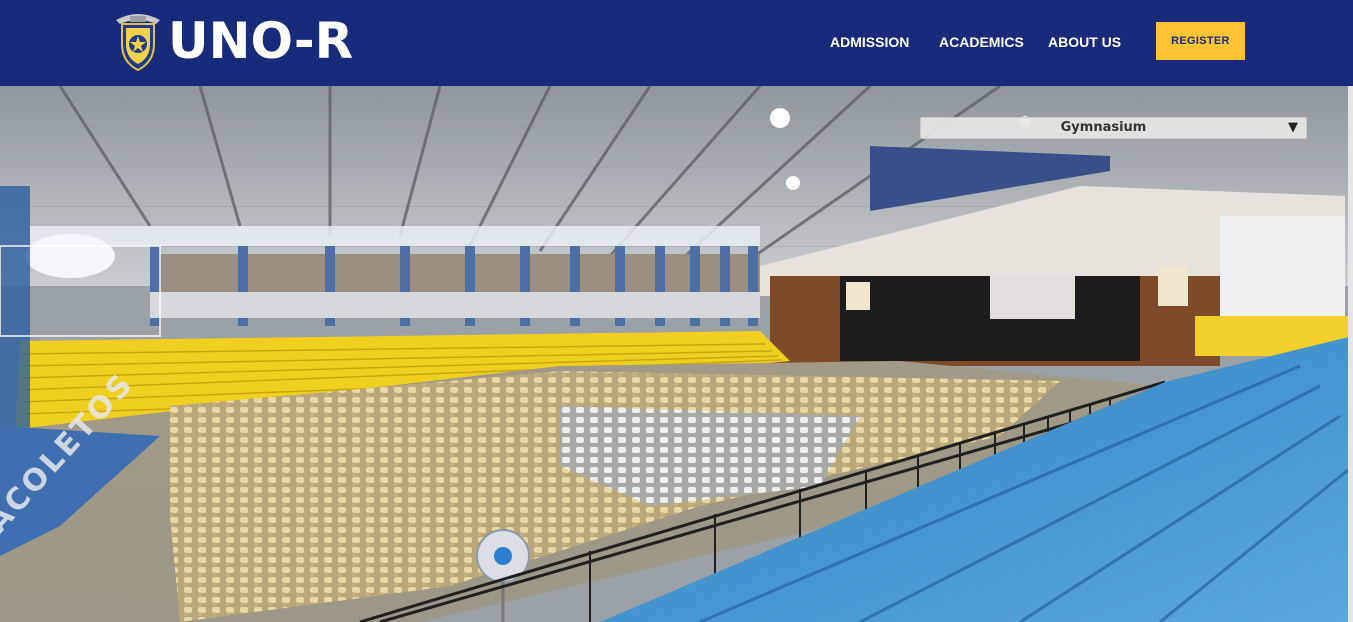 This screenshot has height=622, width=1353. I want to click on dropdown-caret-icon: ▼, so click(1293, 127).